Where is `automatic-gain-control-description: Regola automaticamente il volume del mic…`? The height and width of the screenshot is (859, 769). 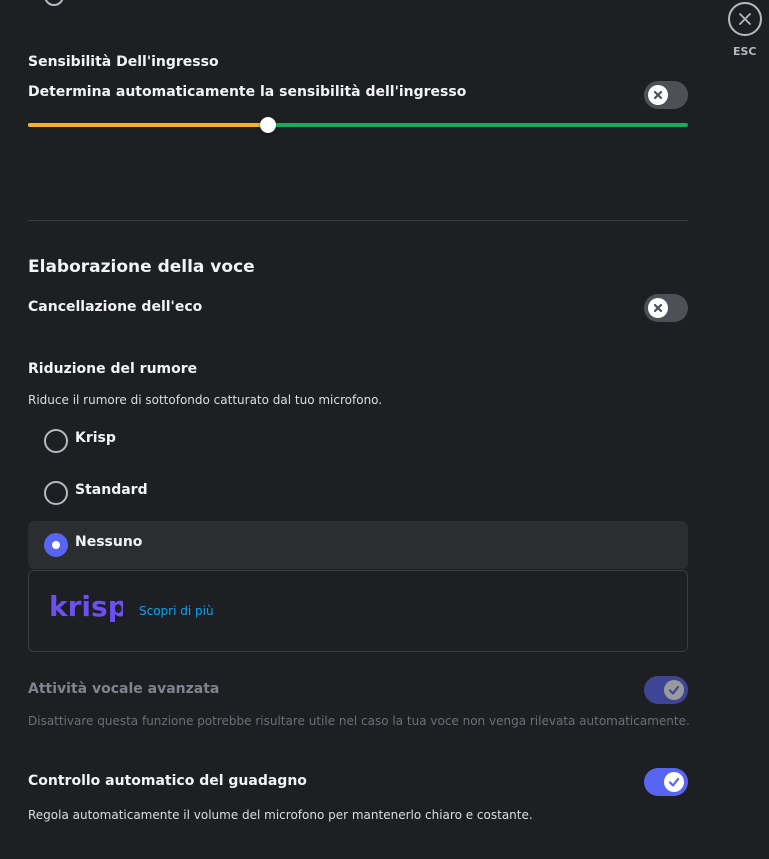 automatic-gain-control-description: Regola automaticamente il volume del mic… is located at coordinates (280, 815).